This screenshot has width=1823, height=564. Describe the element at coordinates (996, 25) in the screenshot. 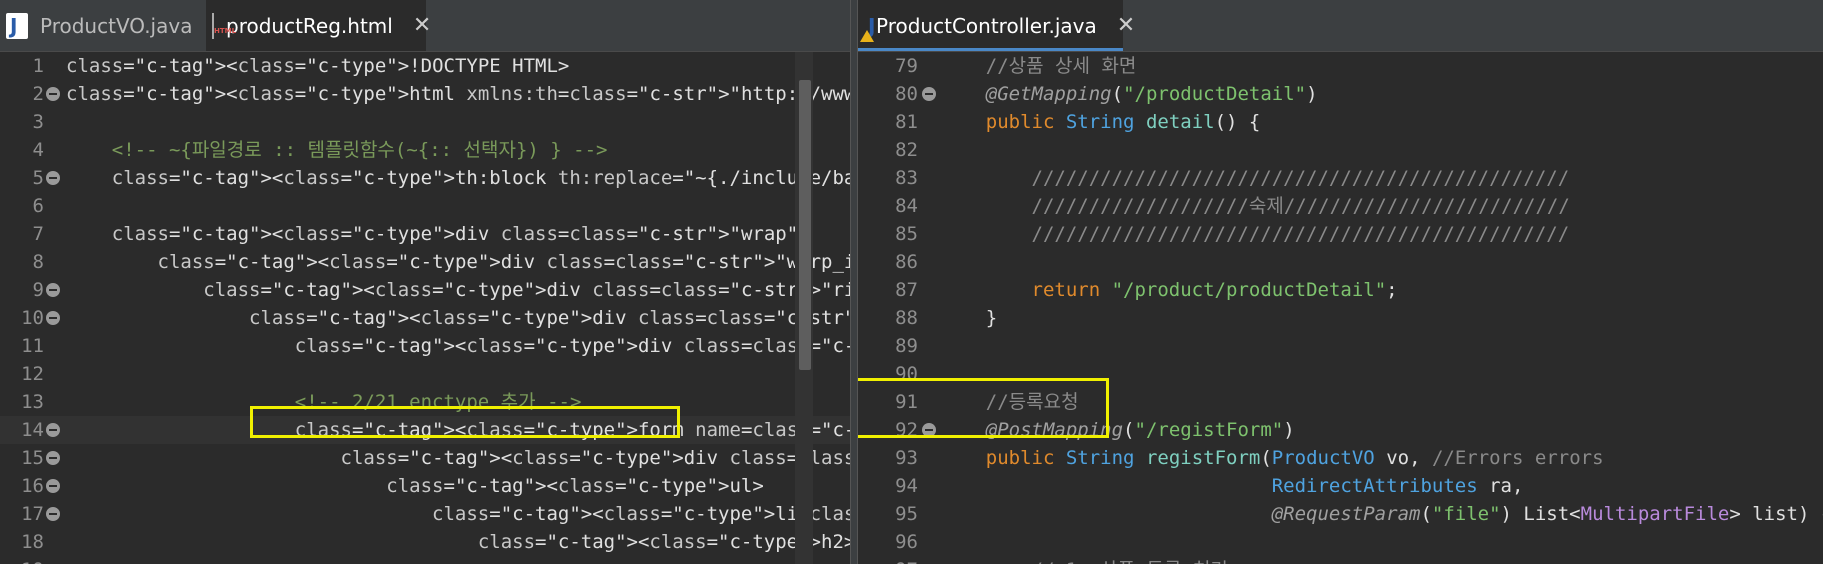

I see `tab-productcontroller-java: J ProductController.java ✕` at that location.